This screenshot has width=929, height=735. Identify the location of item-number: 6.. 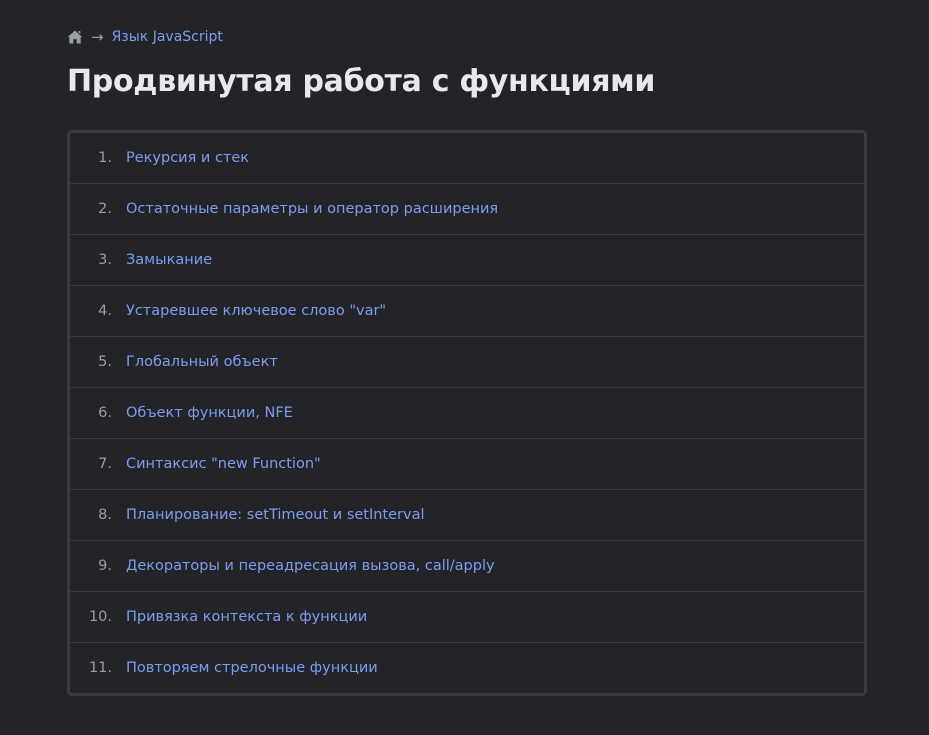
(105, 413).